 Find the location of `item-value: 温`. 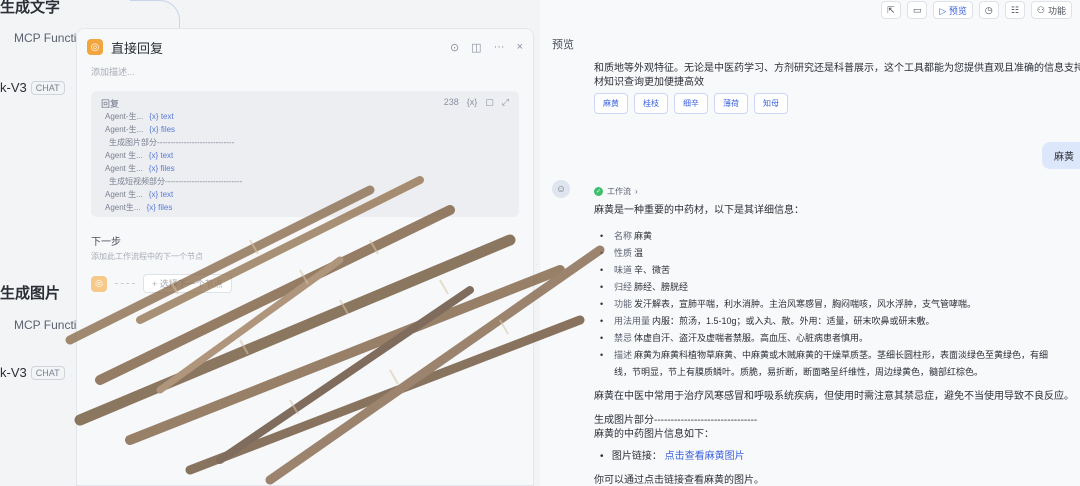

item-value: 温 is located at coordinates (639, 253).